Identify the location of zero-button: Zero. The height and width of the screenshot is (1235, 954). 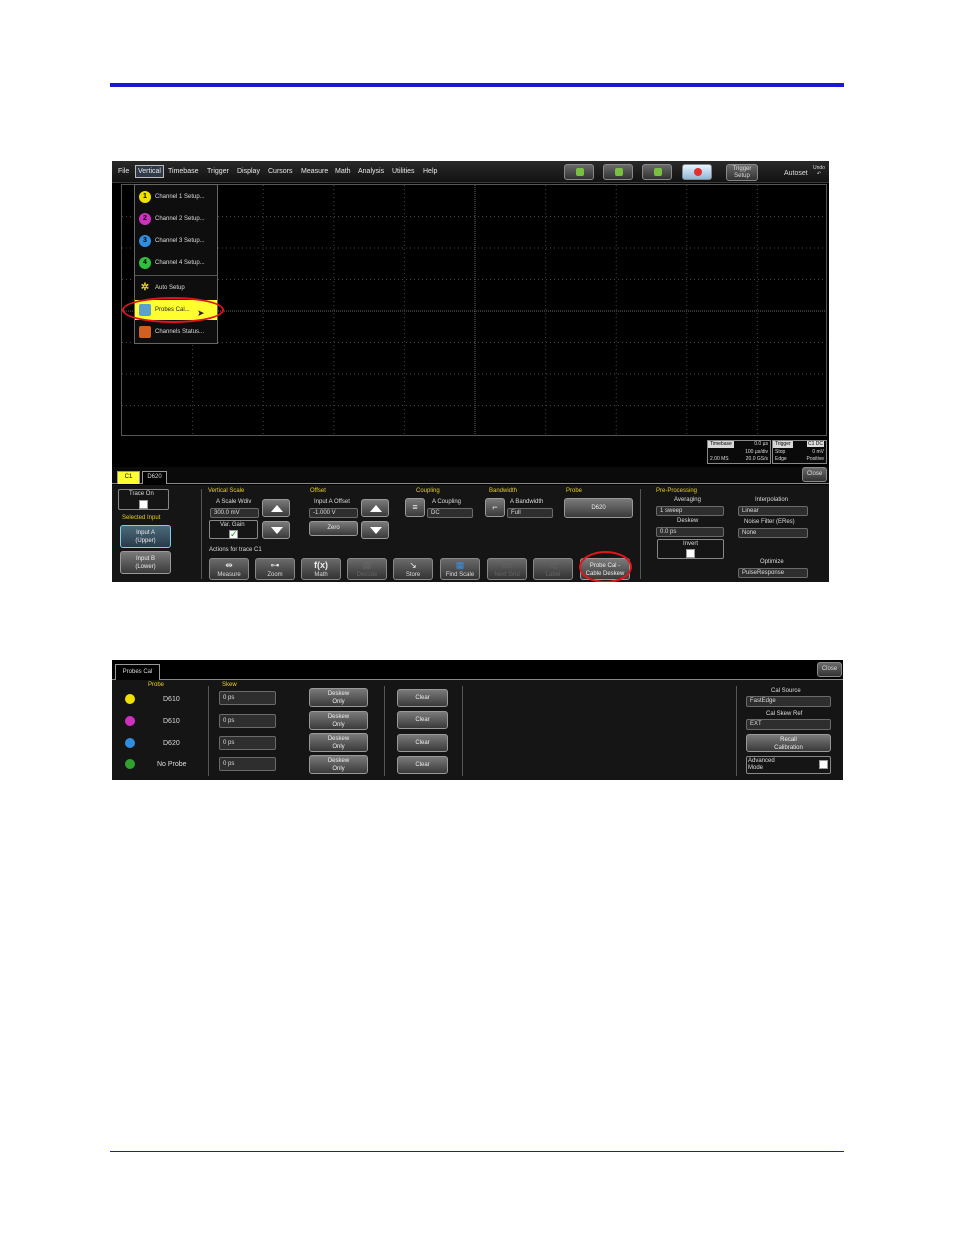
(333, 528).